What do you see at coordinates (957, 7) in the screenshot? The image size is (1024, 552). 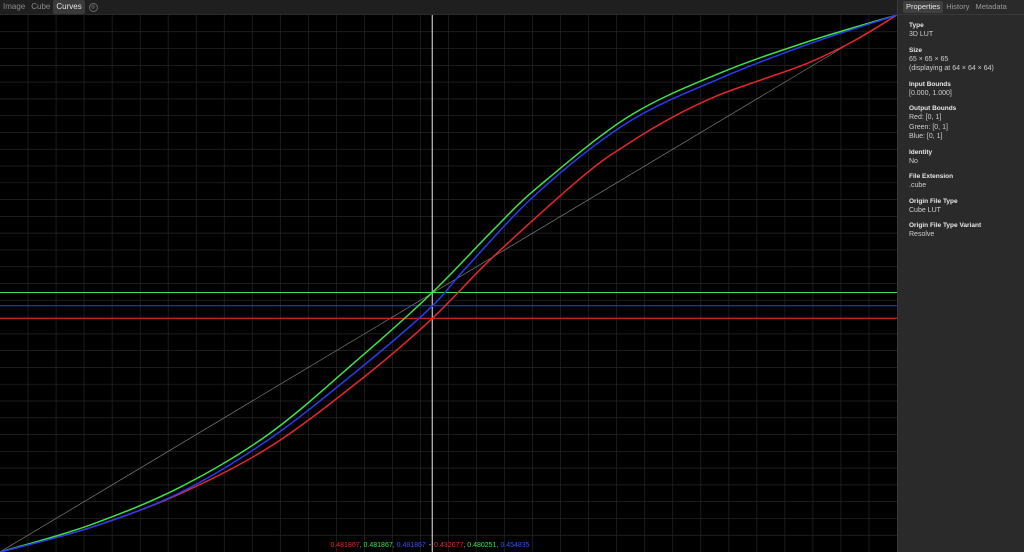 I see `tab-history: History` at bounding box center [957, 7].